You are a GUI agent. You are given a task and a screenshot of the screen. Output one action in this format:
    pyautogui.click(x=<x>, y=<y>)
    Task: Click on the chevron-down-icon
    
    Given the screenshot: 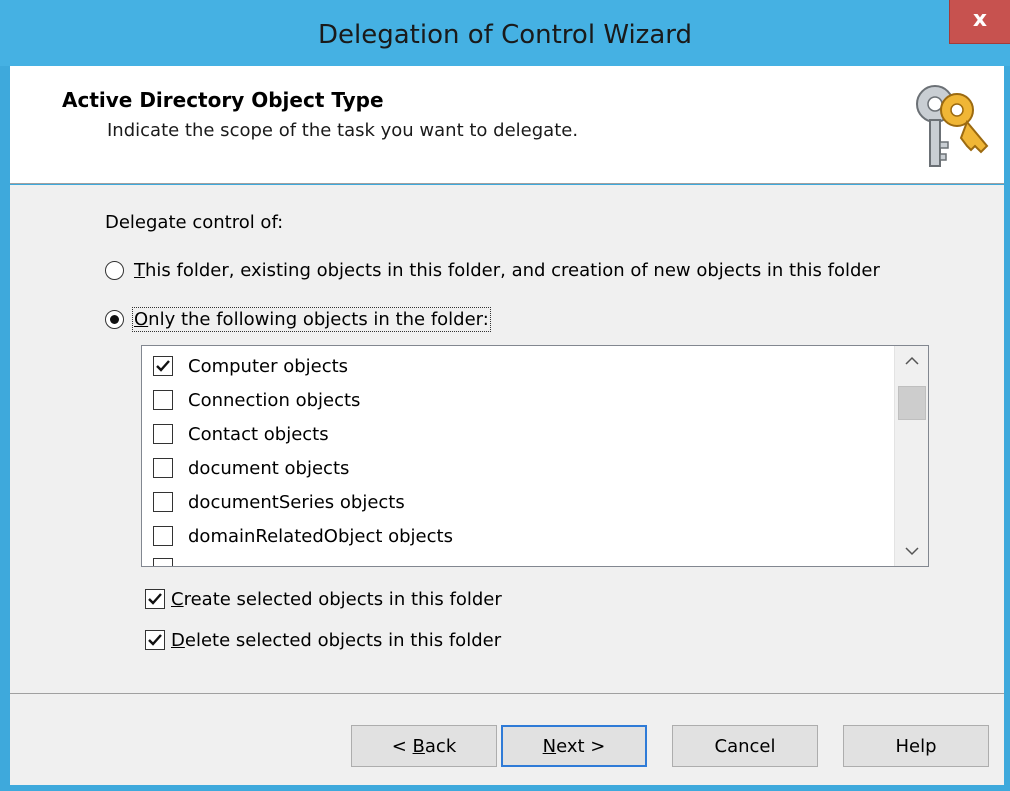 What is the action you would take?
    pyautogui.click(x=912, y=551)
    